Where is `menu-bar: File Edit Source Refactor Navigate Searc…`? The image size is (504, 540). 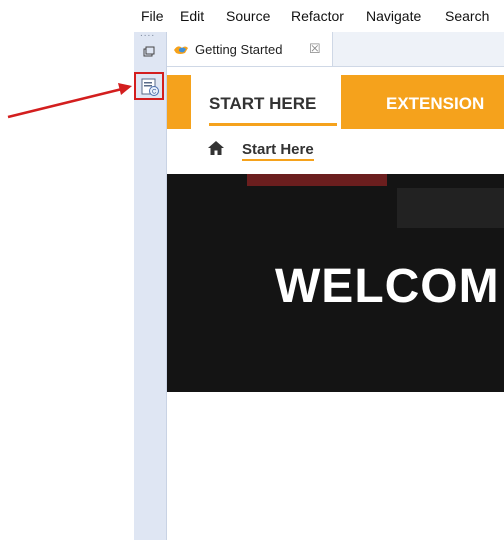 menu-bar: File Edit Source Refactor Navigate Searc… is located at coordinates (252, 16).